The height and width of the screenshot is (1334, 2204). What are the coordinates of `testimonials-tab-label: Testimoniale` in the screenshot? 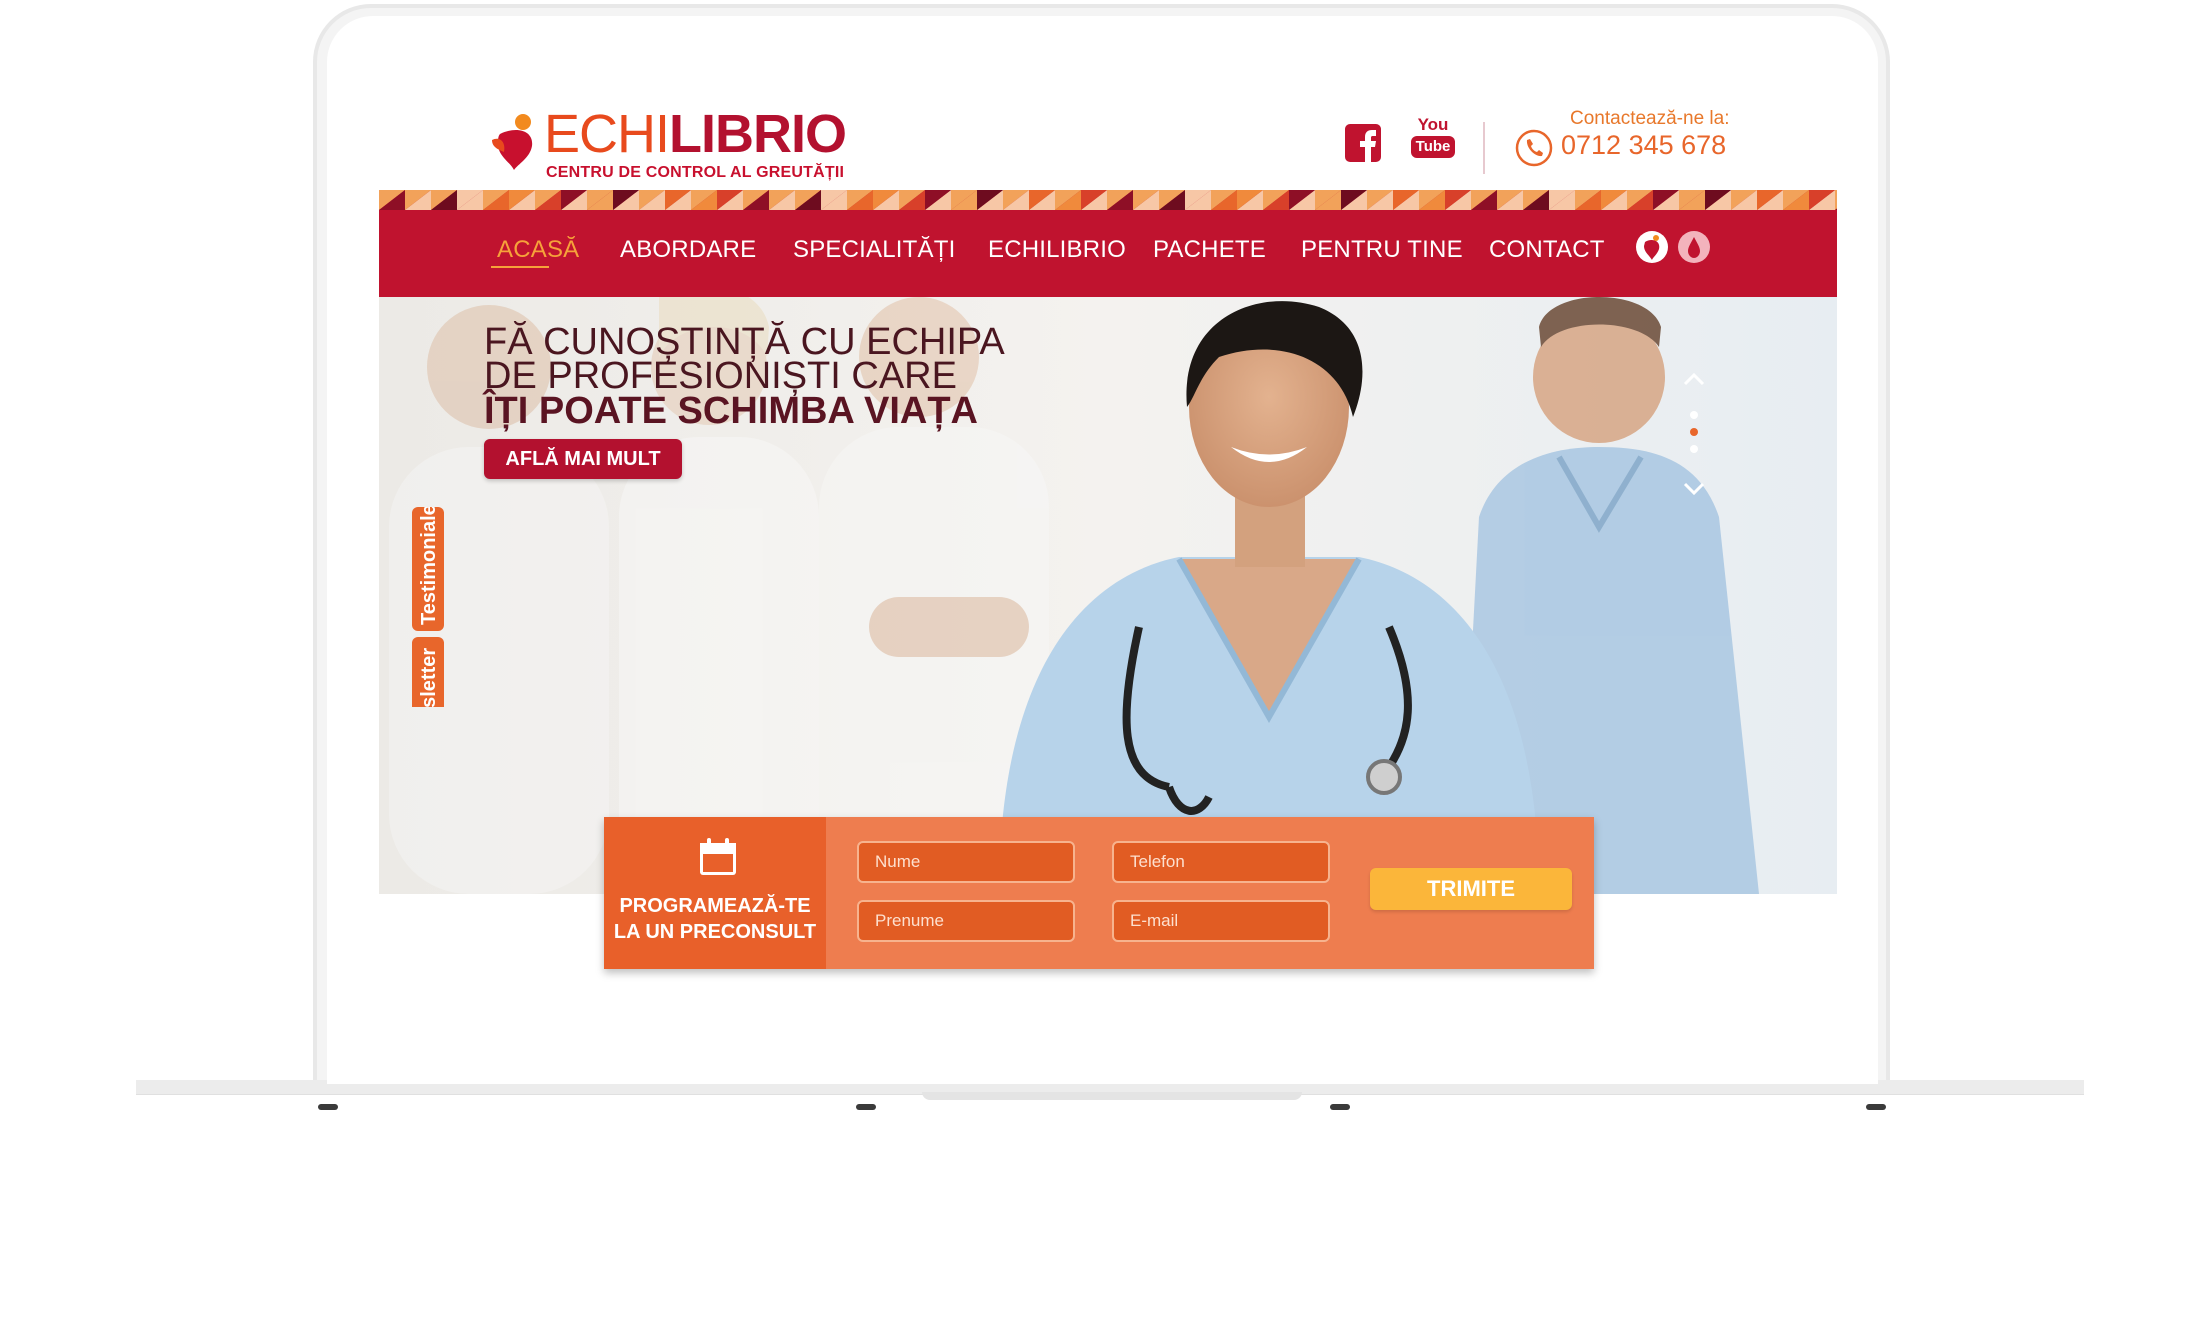 It's located at (429, 566).